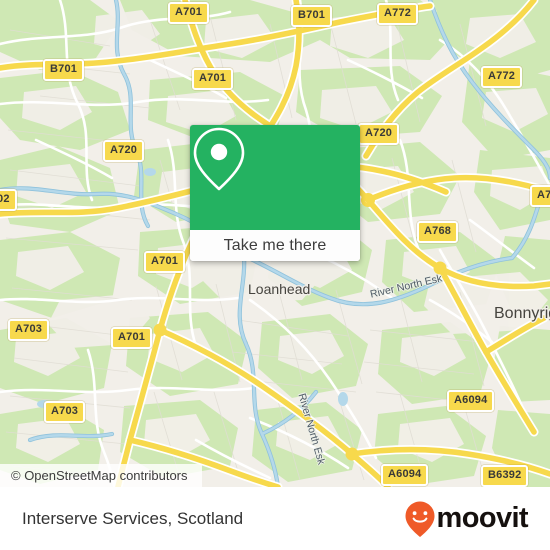  What do you see at coordinates (505, 476) in the screenshot?
I see `road-shield-b6392: B6392` at bounding box center [505, 476].